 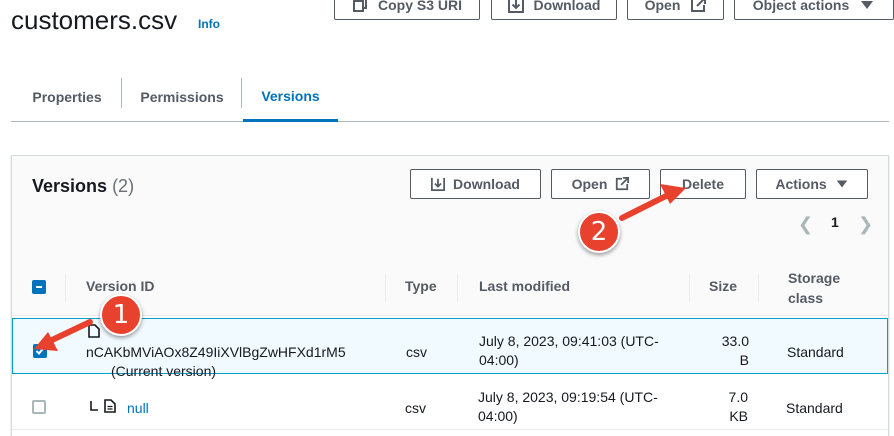 I want to click on versions-open-button: Open, so click(x=600, y=184).